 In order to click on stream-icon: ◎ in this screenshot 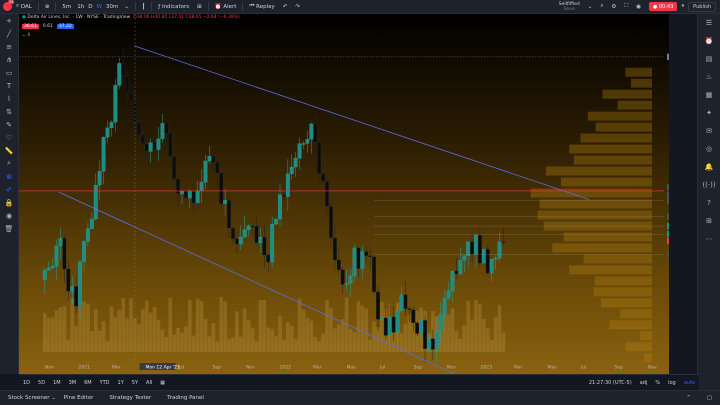, I will do `click(709, 149)`.